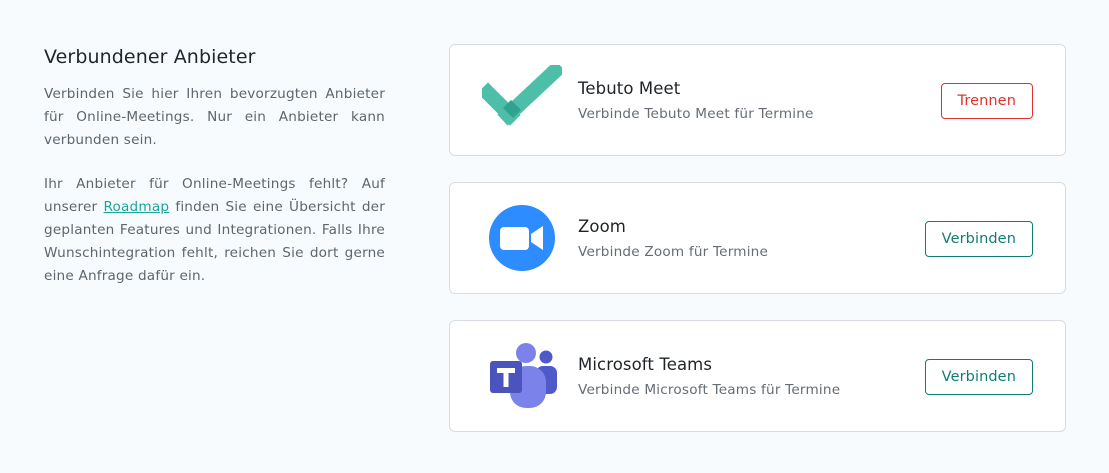 The image size is (1109, 473). What do you see at coordinates (743, 239) in the screenshot?
I see `provider-info: Zoom Verbinde Zoom für Termine` at bounding box center [743, 239].